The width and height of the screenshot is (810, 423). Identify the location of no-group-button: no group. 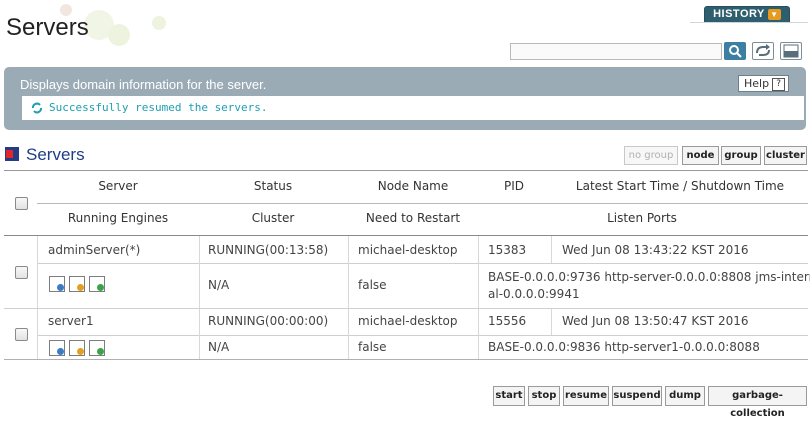
(651, 155).